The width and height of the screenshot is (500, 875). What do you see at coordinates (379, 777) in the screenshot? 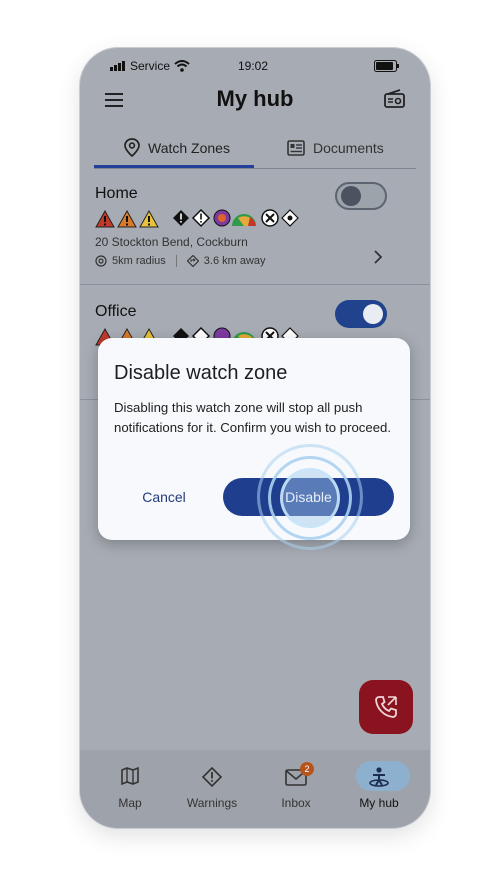
I see `hub-icon` at bounding box center [379, 777].